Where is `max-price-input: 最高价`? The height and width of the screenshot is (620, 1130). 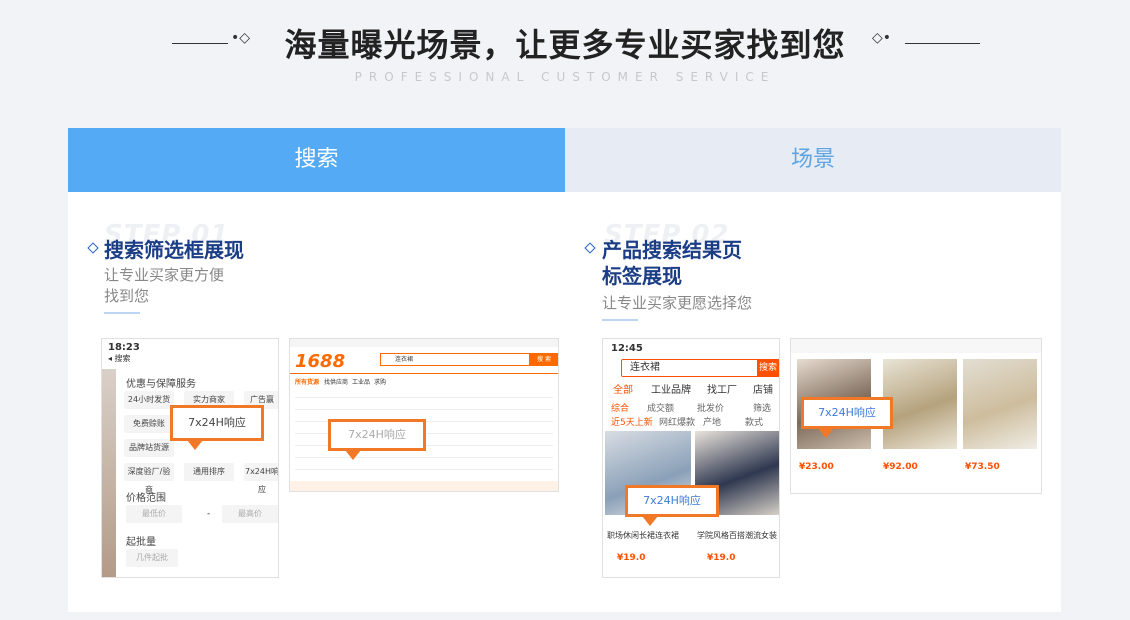
max-price-input: 最高价 is located at coordinates (250, 514).